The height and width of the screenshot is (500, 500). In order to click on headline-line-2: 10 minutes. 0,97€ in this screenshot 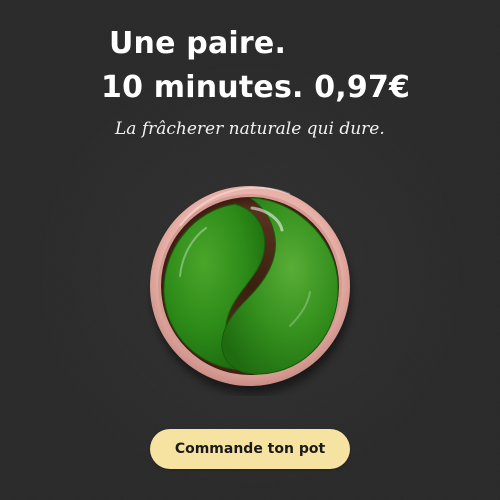, I will do `click(256, 87)`.